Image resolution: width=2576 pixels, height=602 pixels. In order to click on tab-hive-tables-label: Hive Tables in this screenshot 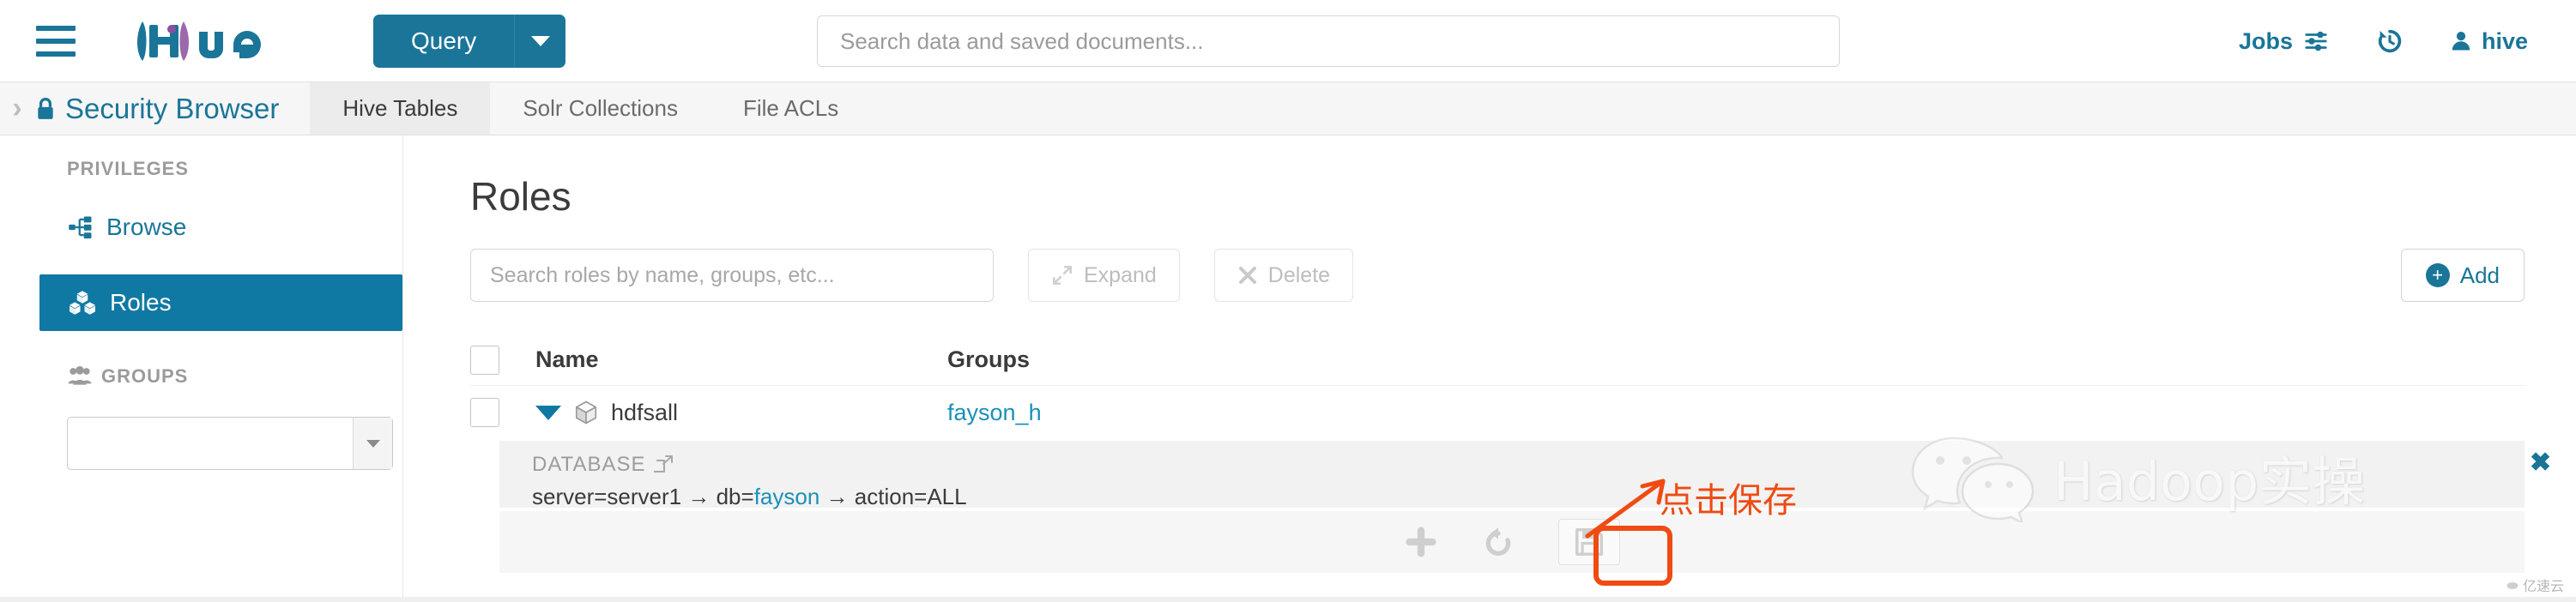, I will do `click(400, 108)`.